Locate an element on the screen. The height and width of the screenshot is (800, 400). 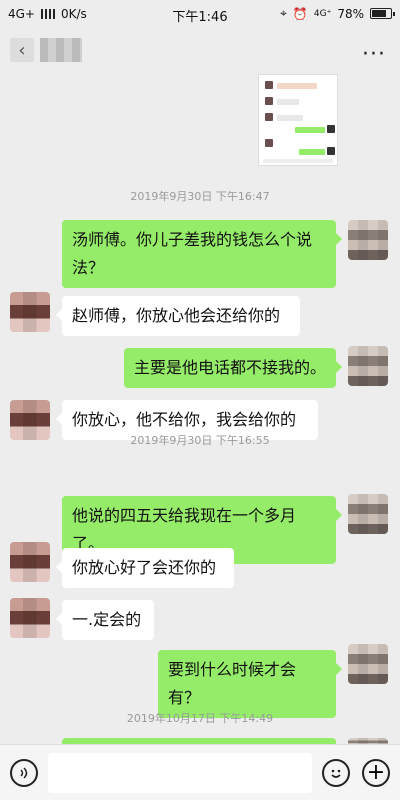
smile-face-icon is located at coordinates (336, 773).